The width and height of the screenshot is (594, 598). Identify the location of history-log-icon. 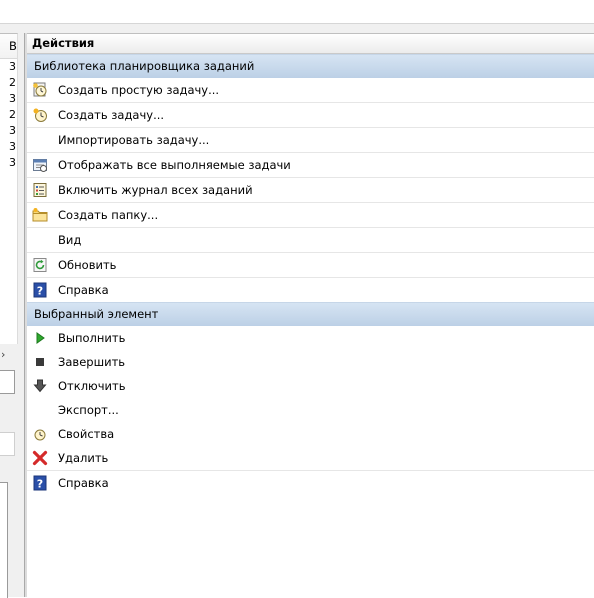
(40, 190).